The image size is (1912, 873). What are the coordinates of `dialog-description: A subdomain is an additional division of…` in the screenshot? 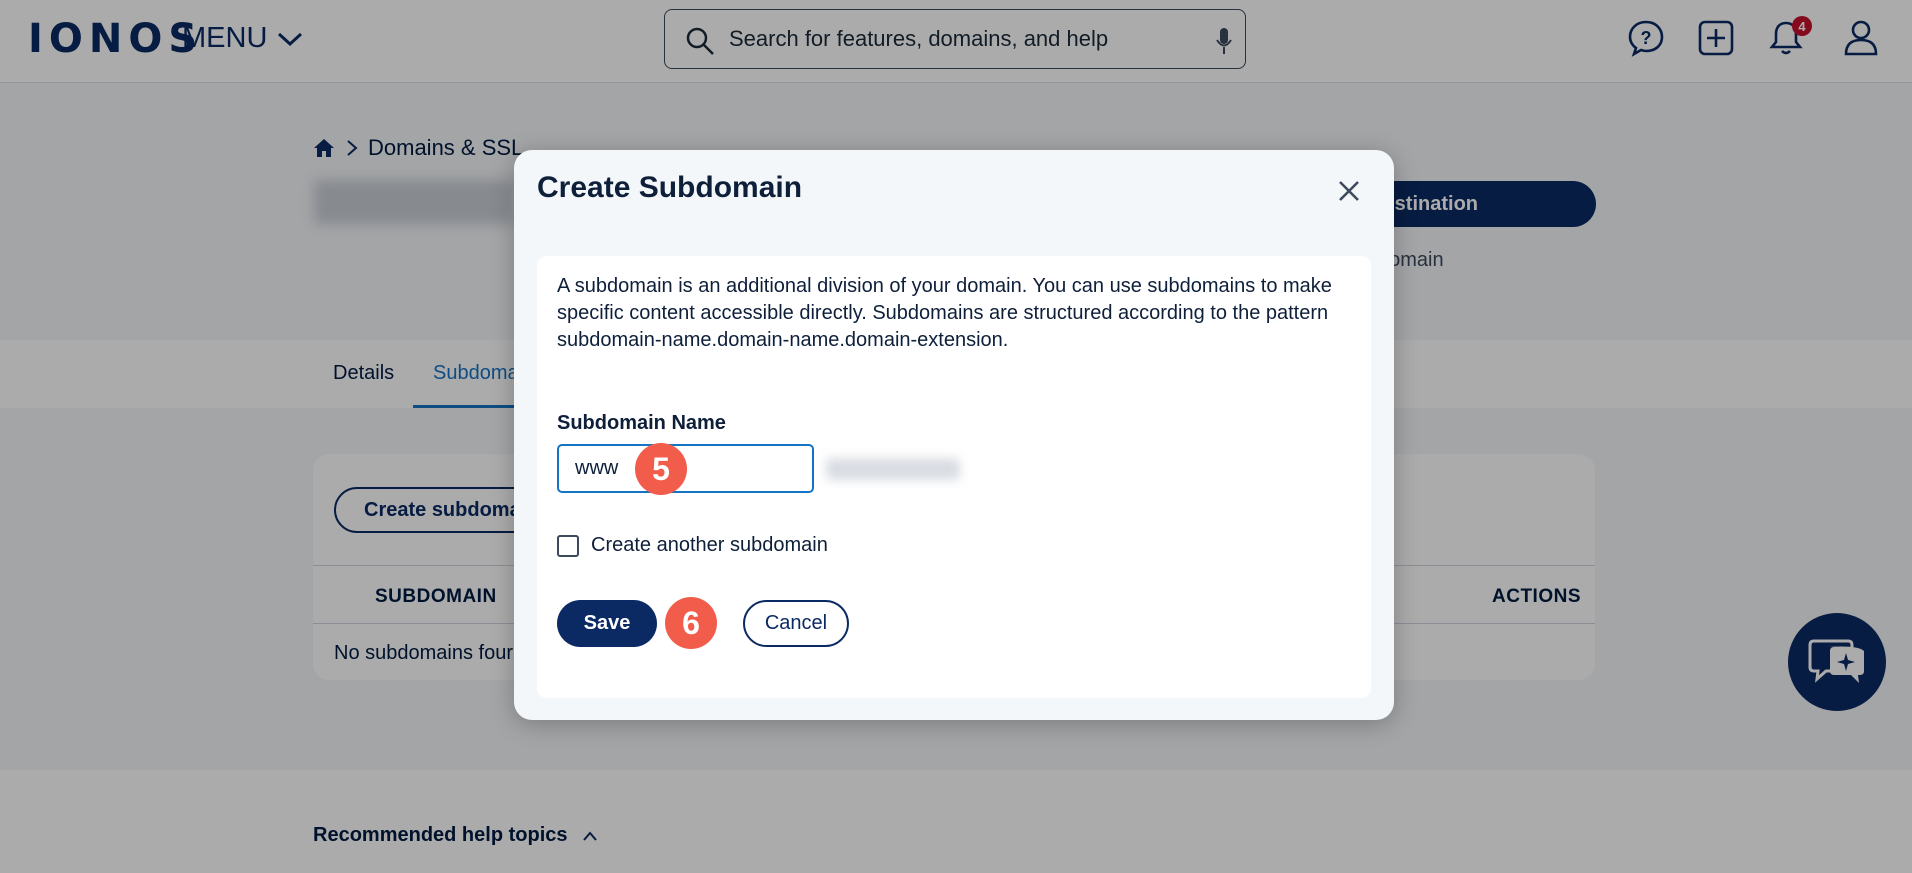 It's located at (944, 313).